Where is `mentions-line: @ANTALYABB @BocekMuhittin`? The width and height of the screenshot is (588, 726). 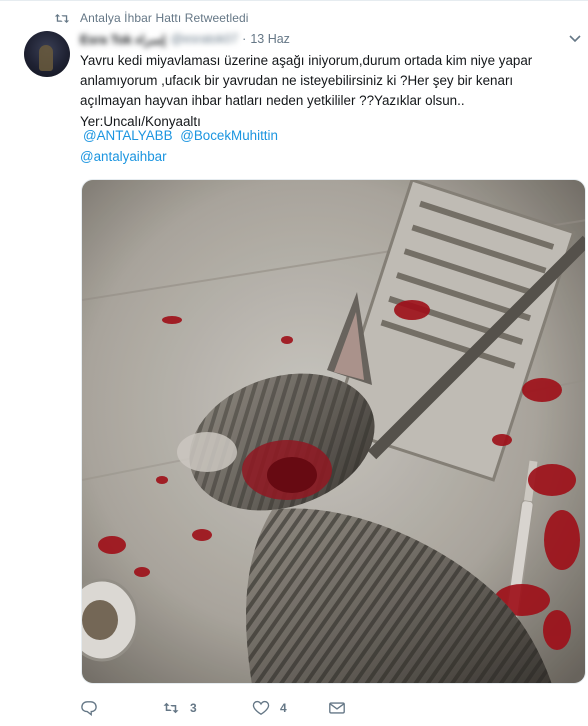 mentions-line: @ANTALYABB @BocekMuhittin is located at coordinates (182, 135).